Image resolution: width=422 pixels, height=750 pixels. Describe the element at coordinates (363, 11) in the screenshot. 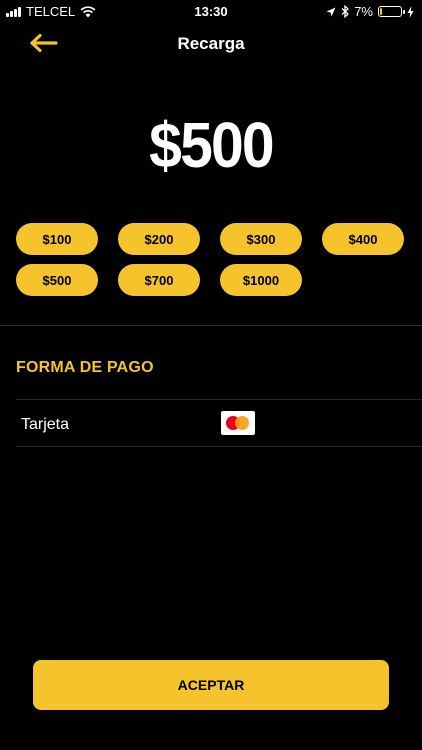

I see `battery-percent: 7%` at that location.